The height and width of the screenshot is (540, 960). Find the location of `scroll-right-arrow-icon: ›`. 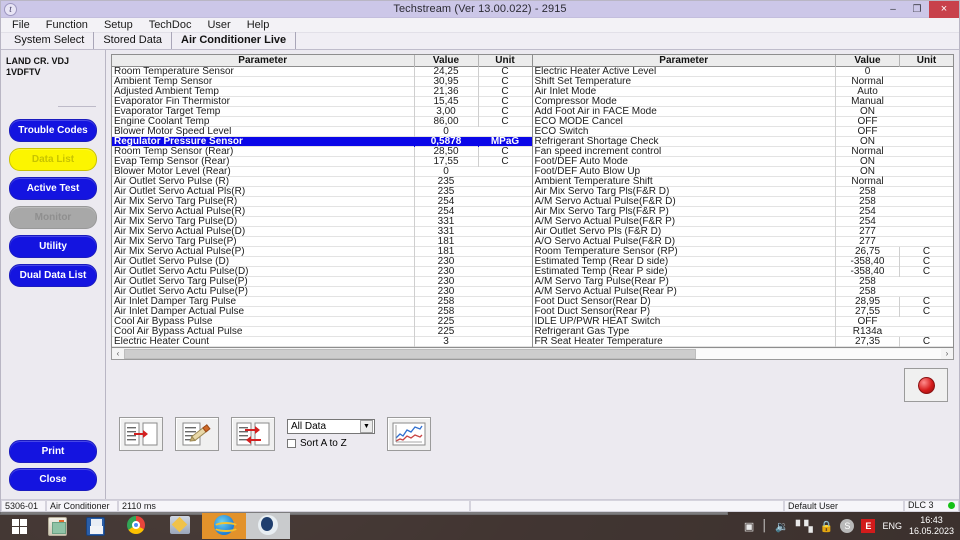

scroll-right-arrow-icon: › is located at coordinates (947, 354).